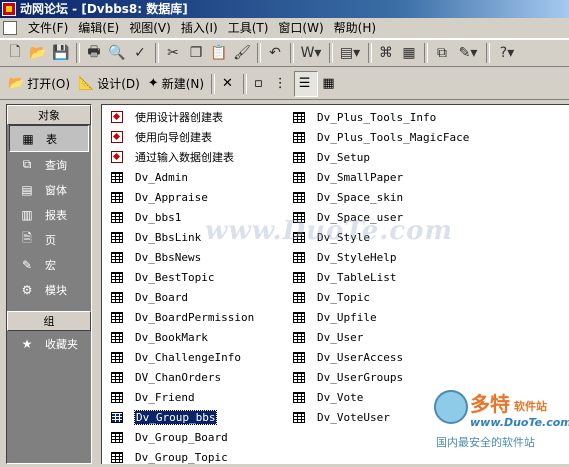 This screenshot has height=467, width=569. I want to click on list-item: Dv_Board, so click(182, 297).